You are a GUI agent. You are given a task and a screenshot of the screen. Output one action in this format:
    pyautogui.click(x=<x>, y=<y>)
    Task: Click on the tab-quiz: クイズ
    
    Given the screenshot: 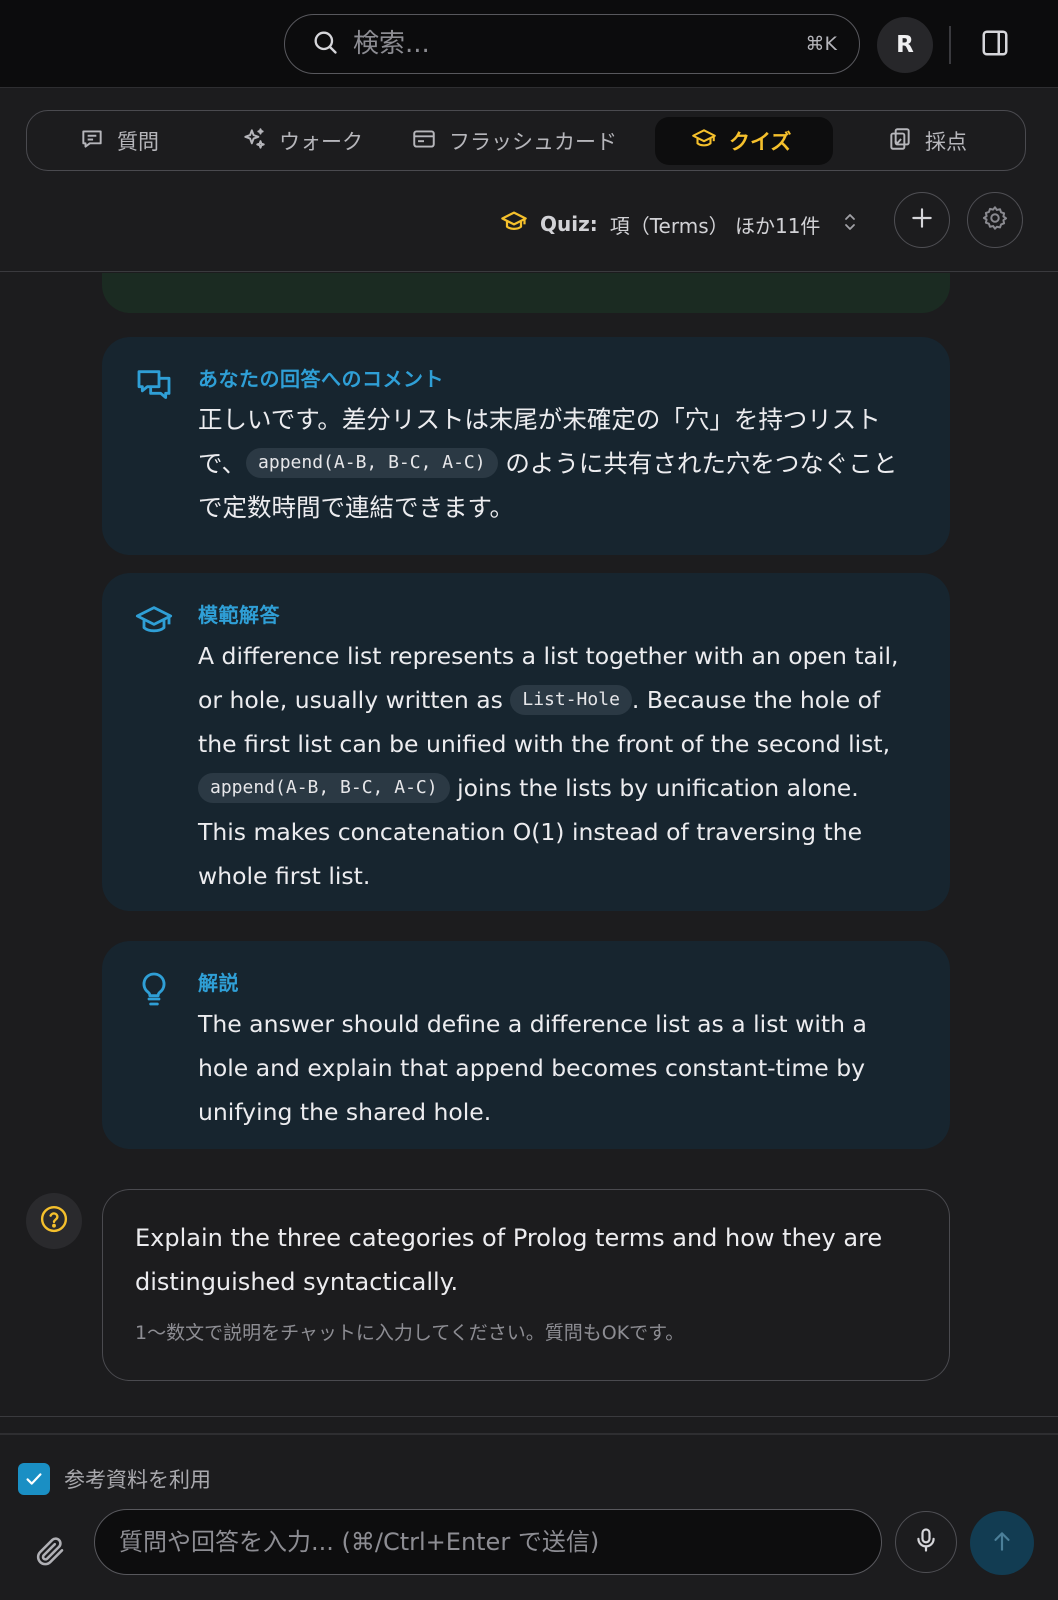 What is the action you would take?
    pyautogui.click(x=744, y=141)
    